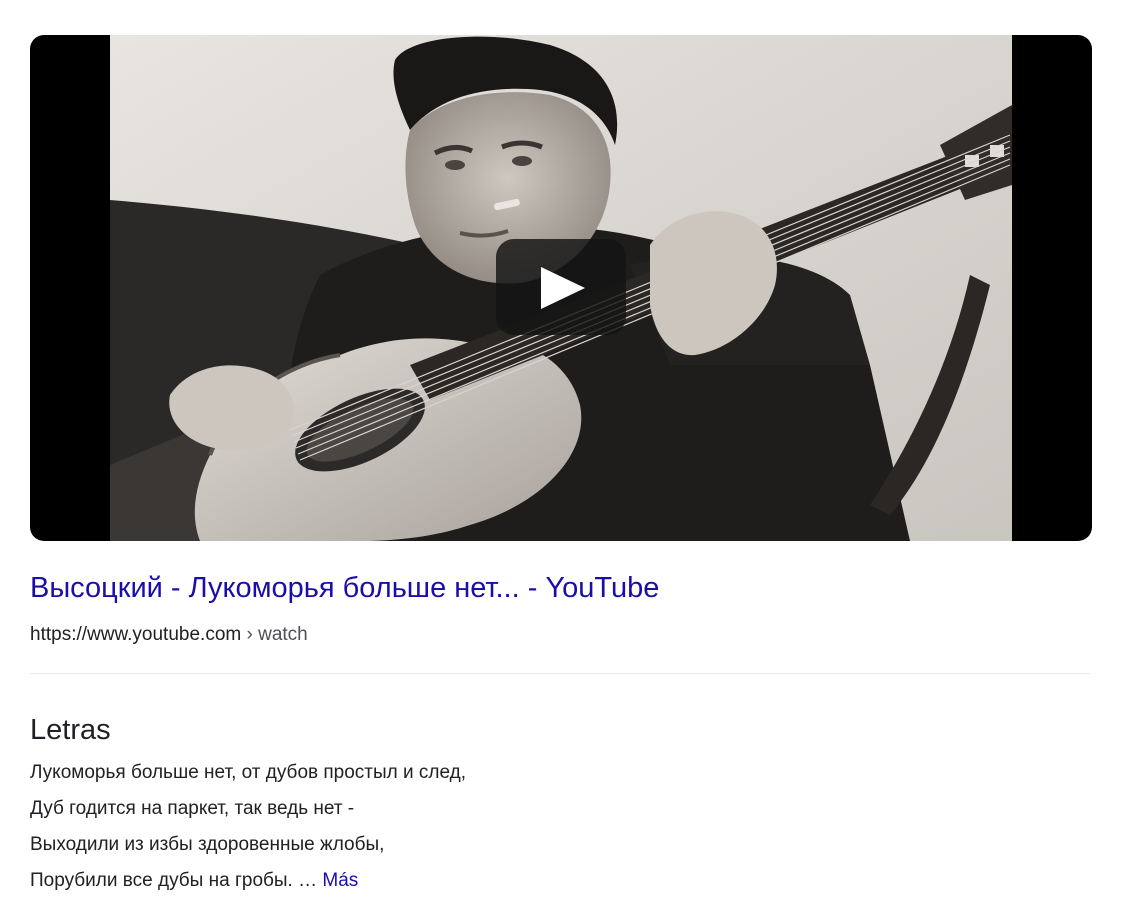  I want to click on result-url: https://www.youtube.com › watch, so click(169, 635).